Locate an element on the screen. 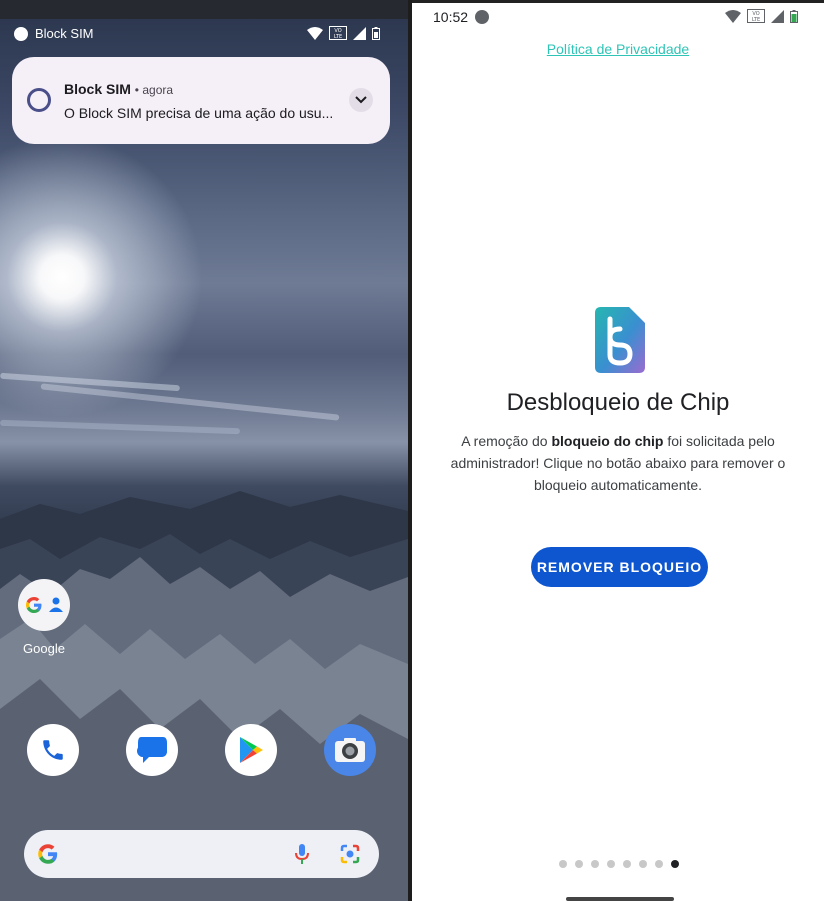  top-edge is located at coordinates (204, 9).